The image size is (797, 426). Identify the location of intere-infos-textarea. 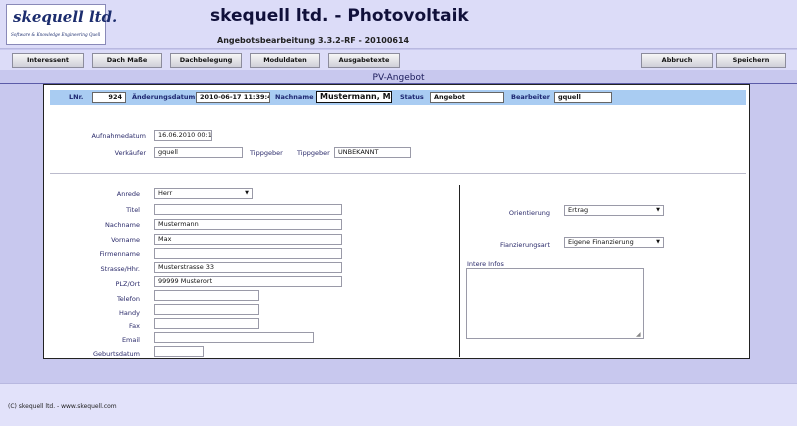
(555, 303).